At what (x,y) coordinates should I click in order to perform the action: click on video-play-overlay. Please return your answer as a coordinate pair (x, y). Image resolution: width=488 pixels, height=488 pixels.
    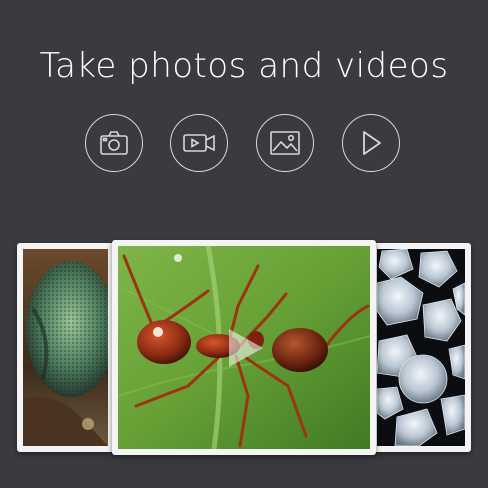
    Looking at the image, I should click on (244, 348).